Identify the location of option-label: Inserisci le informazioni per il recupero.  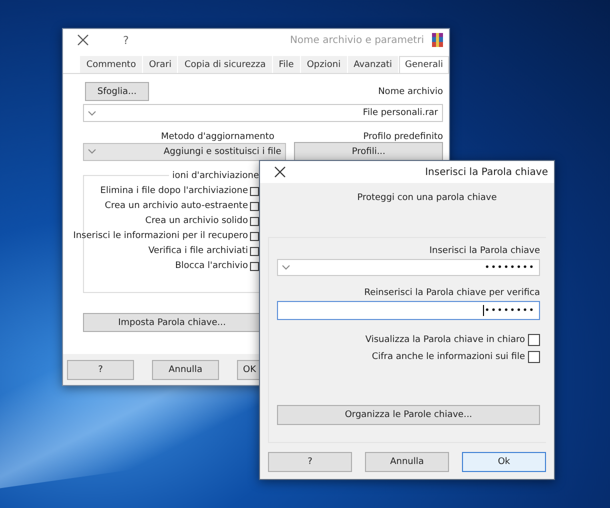
(160, 236).